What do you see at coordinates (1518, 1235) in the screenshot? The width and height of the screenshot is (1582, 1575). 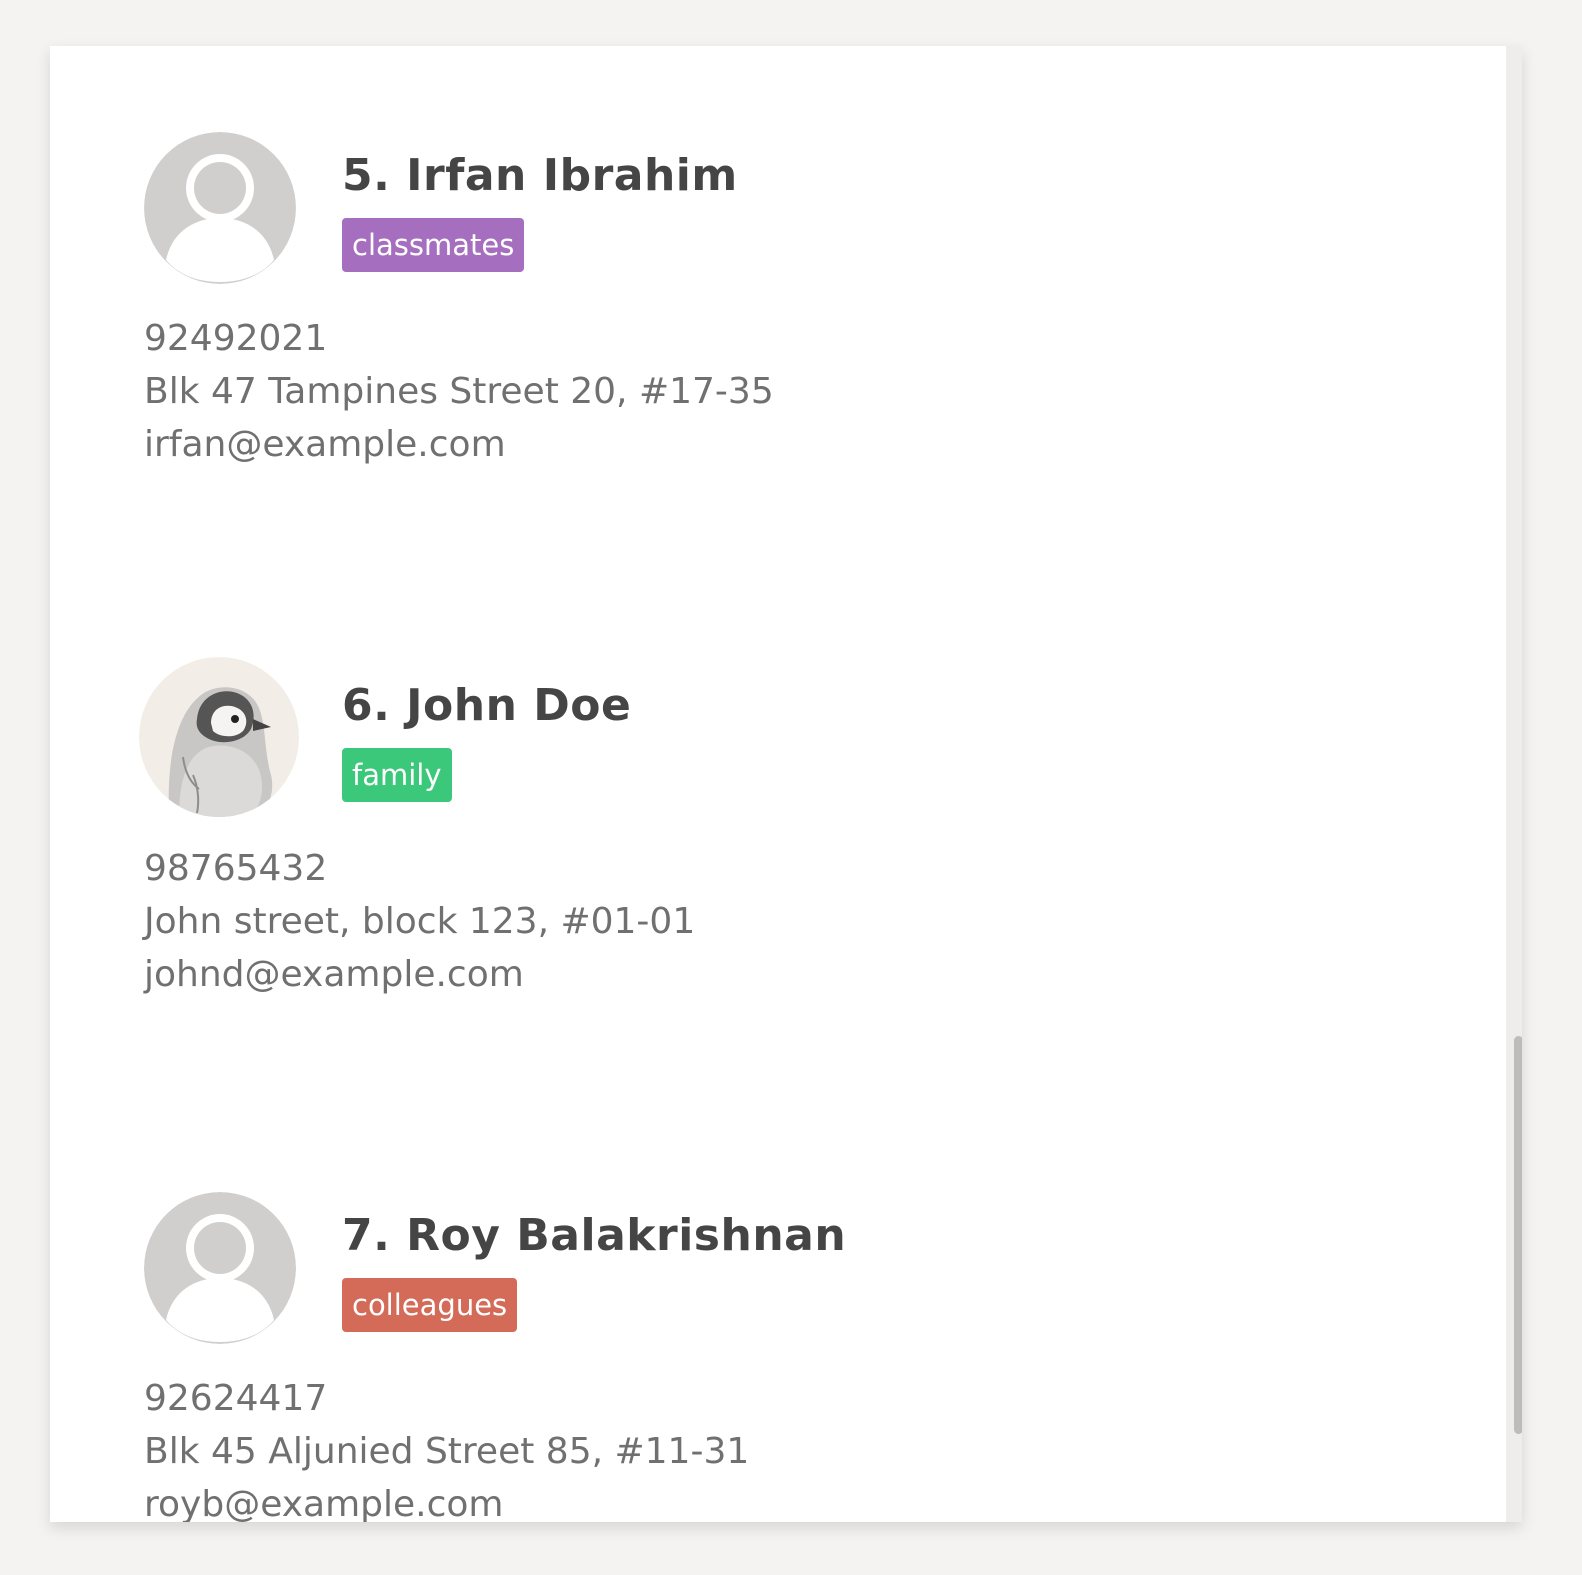 I see `scrollbar-thumb` at bounding box center [1518, 1235].